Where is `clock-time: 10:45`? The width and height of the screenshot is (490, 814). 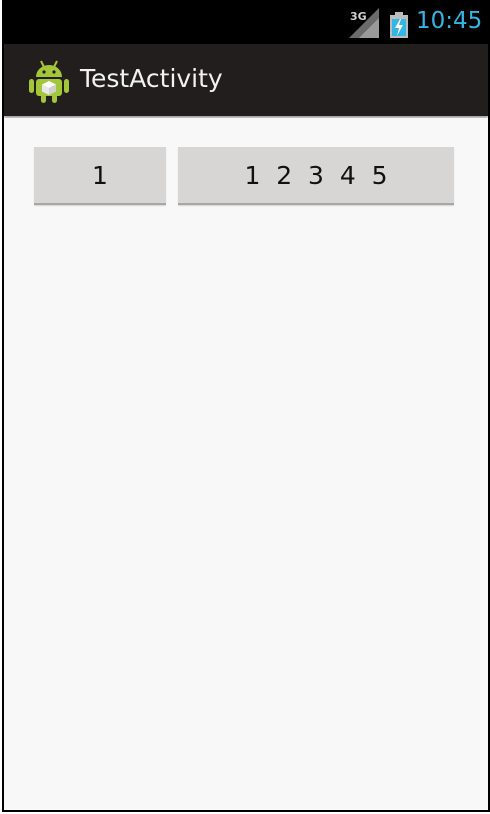
clock-time: 10:45 is located at coordinates (449, 21).